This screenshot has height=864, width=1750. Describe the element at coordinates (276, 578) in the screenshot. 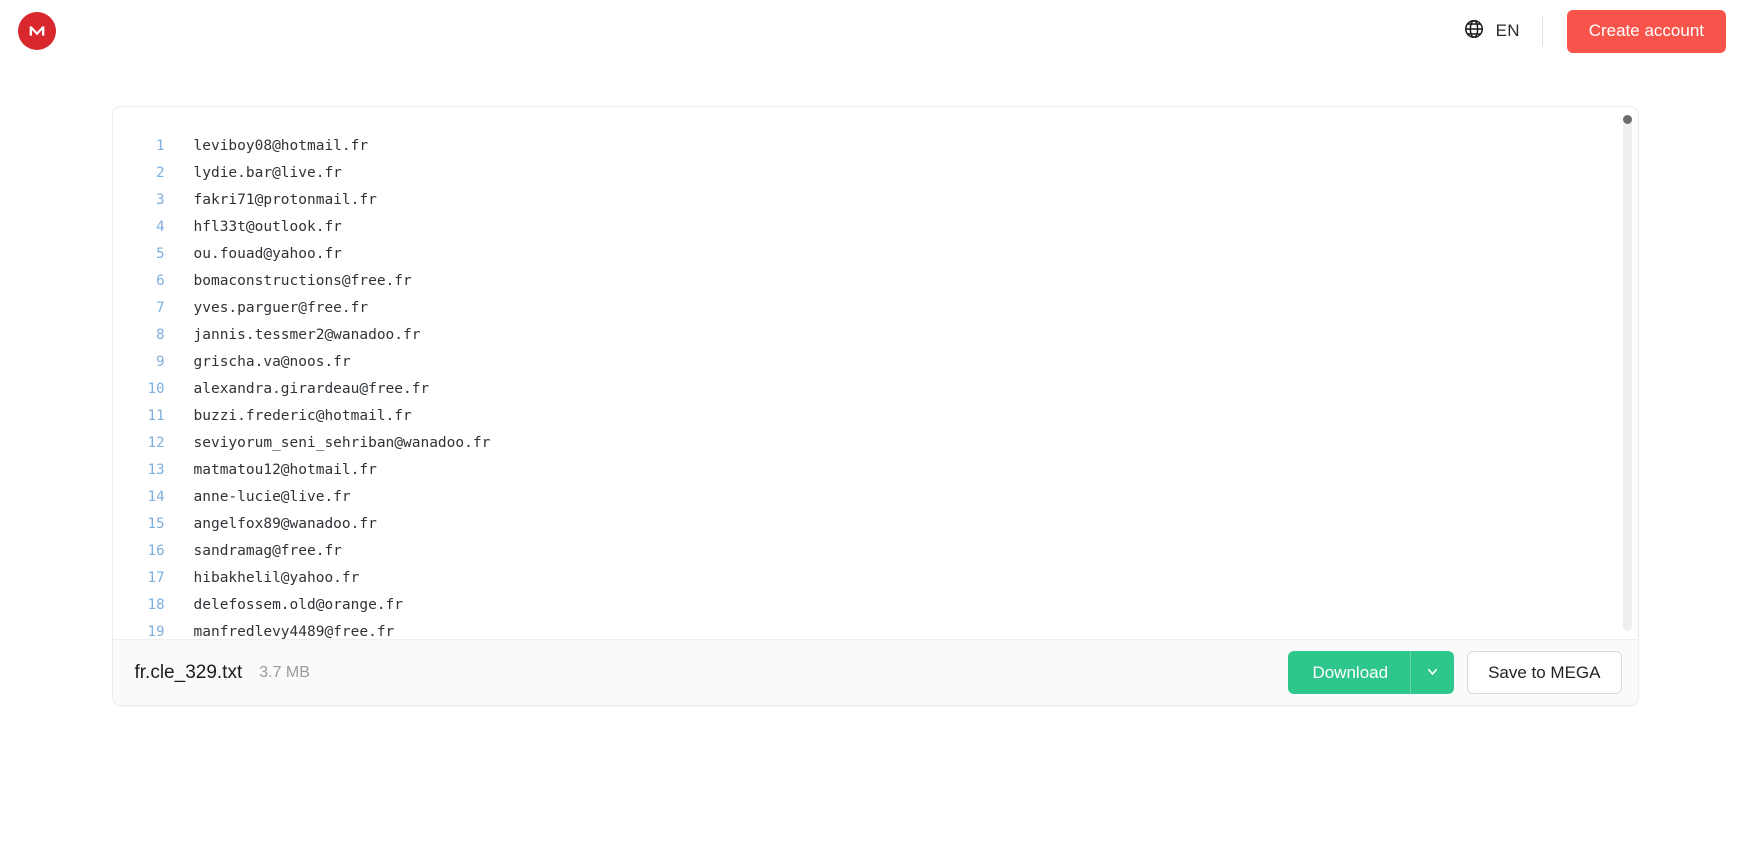

I see `line-text: hibakhelil@yahoo.fr` at that location.